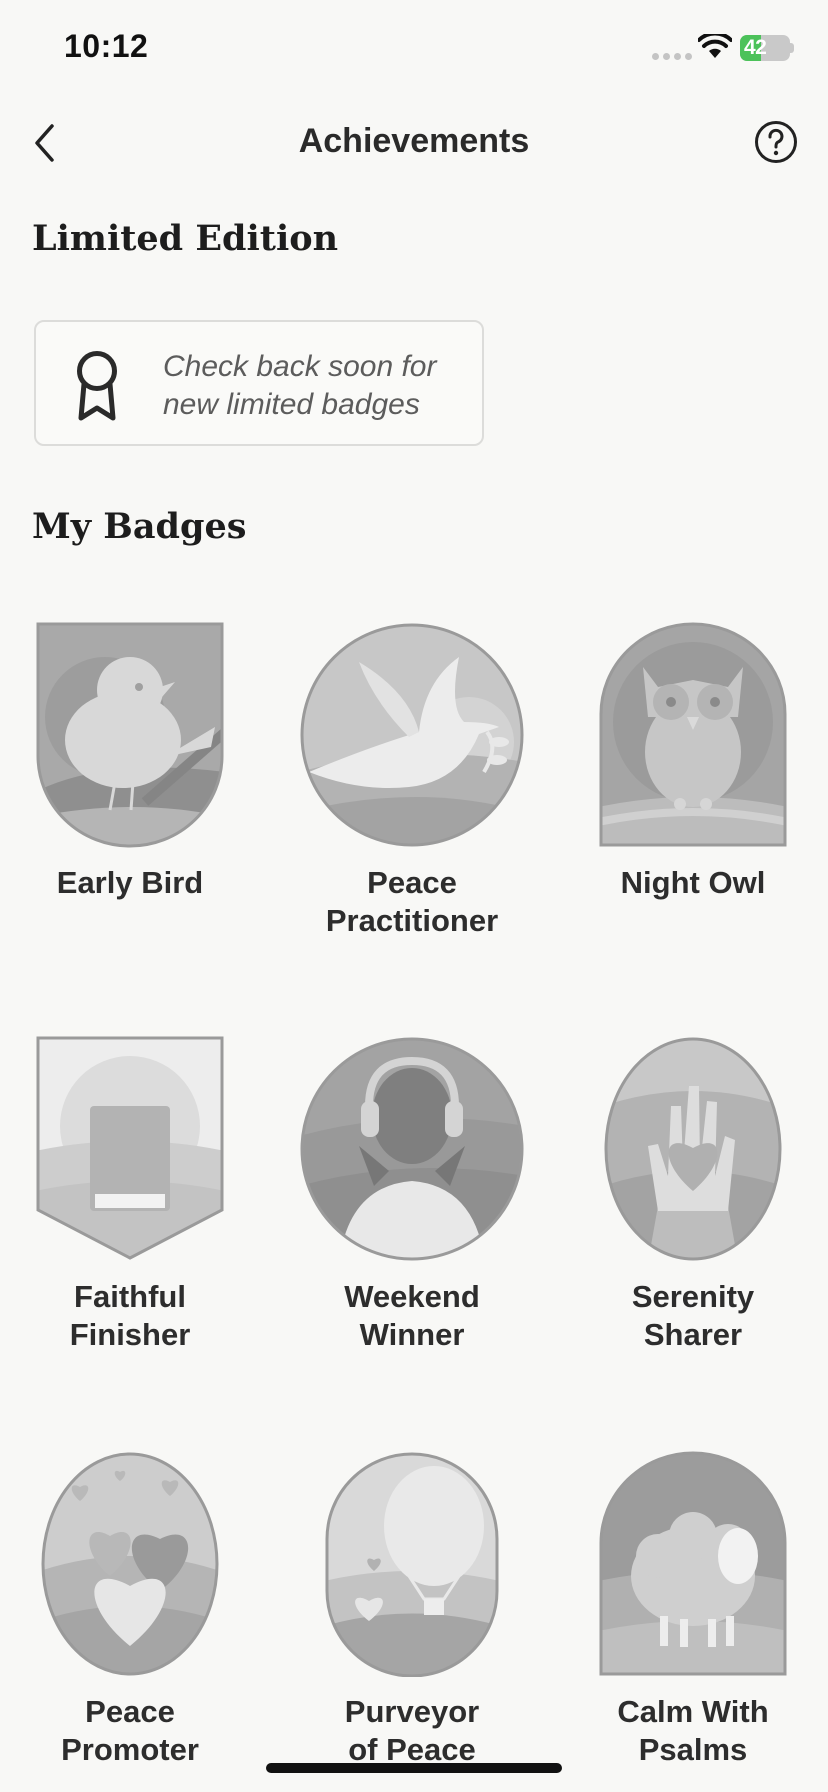 The width and height of the screenshot is (828, 1792). What do you see at coordinates (130, 1148) in the screenshot?
I see `book-badge-icon` at bounding box center [130, 1148].